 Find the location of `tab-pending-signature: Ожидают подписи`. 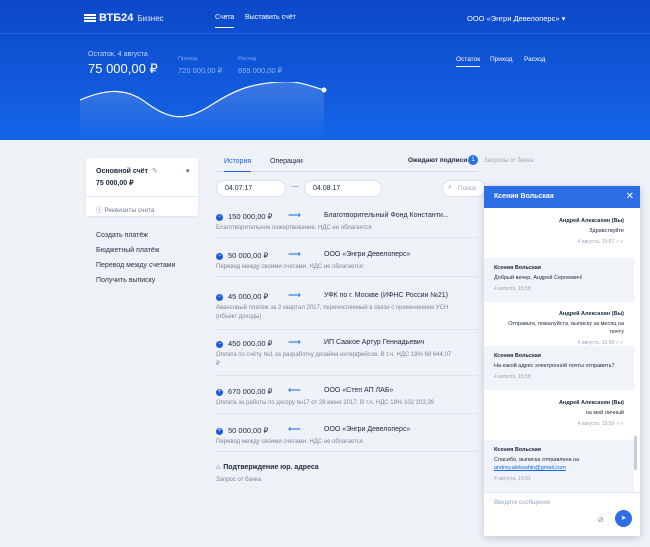

tab-pending-signature: Ожидают подписи is located at coordinates (437, 160).